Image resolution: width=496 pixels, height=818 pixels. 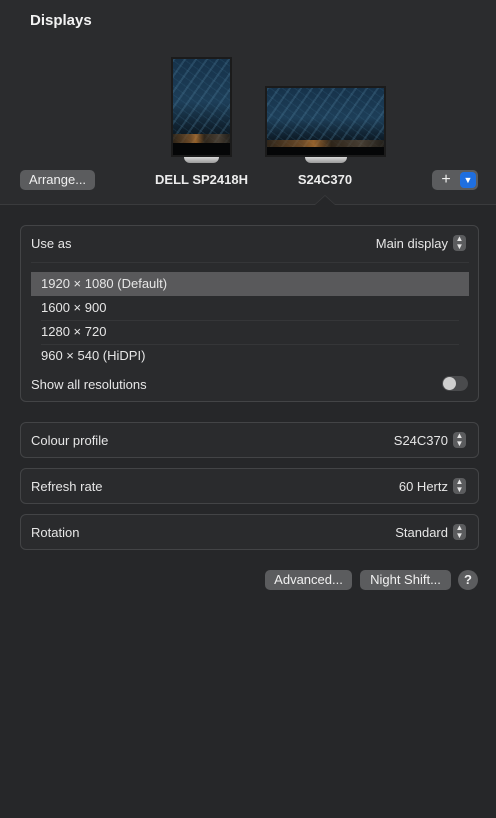 I want to click on page-title: Displays, so click(x=61, y=20).